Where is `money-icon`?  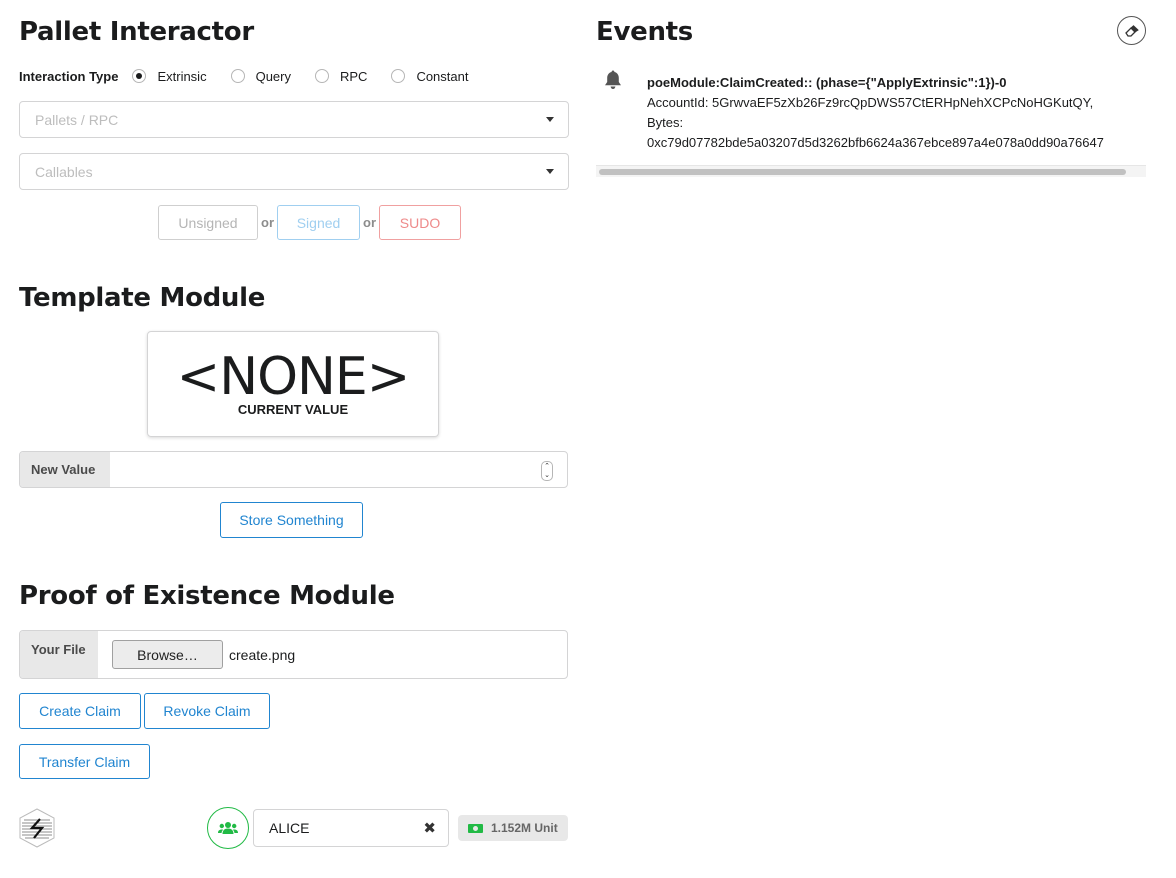 money-icon is located at coordinates (475, 828).